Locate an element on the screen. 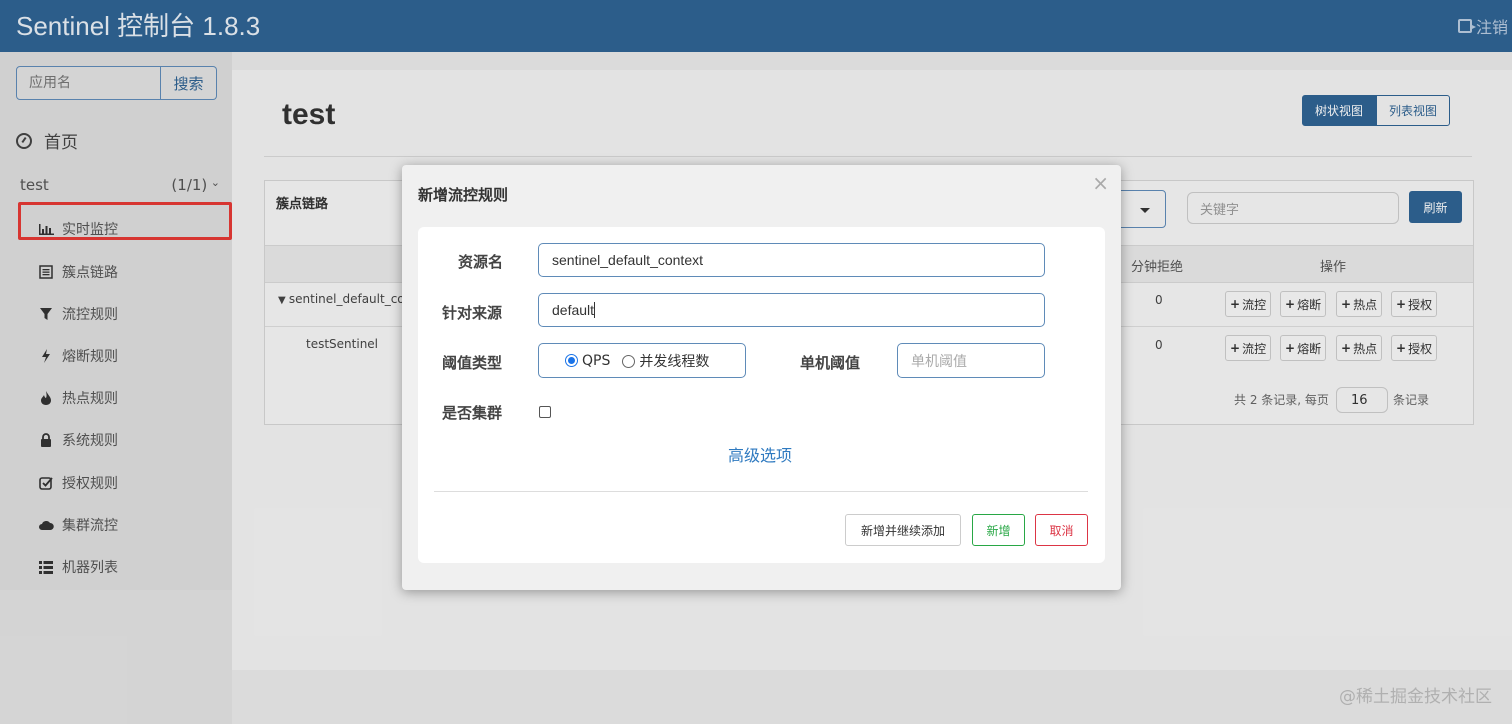 The image size is (1512, 724). cluster-checkbox is located at coordinates (545, 412).